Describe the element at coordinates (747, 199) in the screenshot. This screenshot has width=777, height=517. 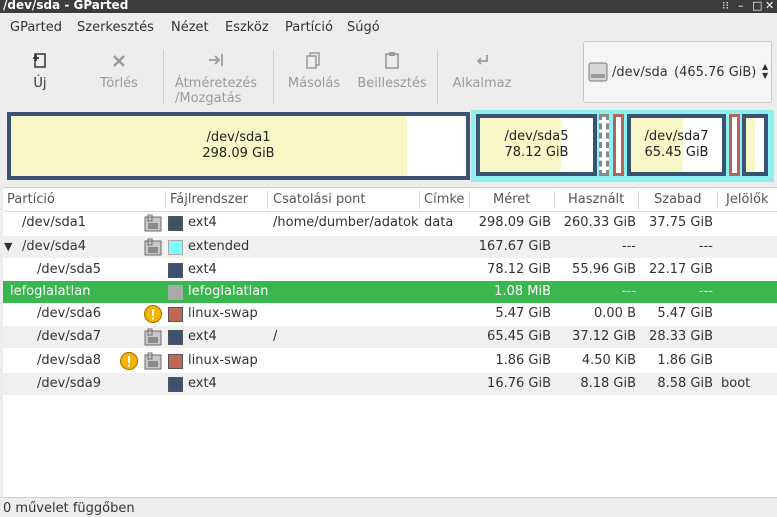
I see `column-header-flags: Jelölők` at that location.